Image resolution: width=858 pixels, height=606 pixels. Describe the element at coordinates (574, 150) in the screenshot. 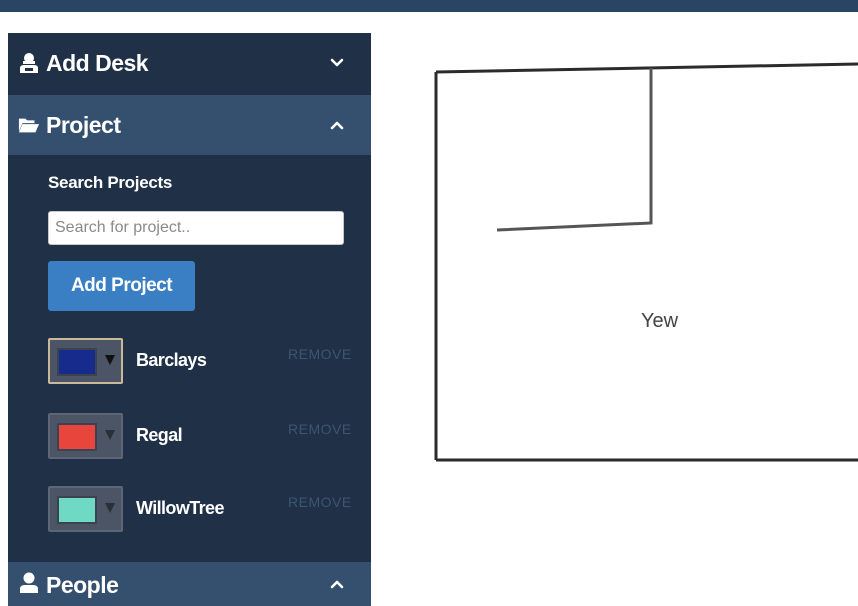

I see `interior-wall` at that location.